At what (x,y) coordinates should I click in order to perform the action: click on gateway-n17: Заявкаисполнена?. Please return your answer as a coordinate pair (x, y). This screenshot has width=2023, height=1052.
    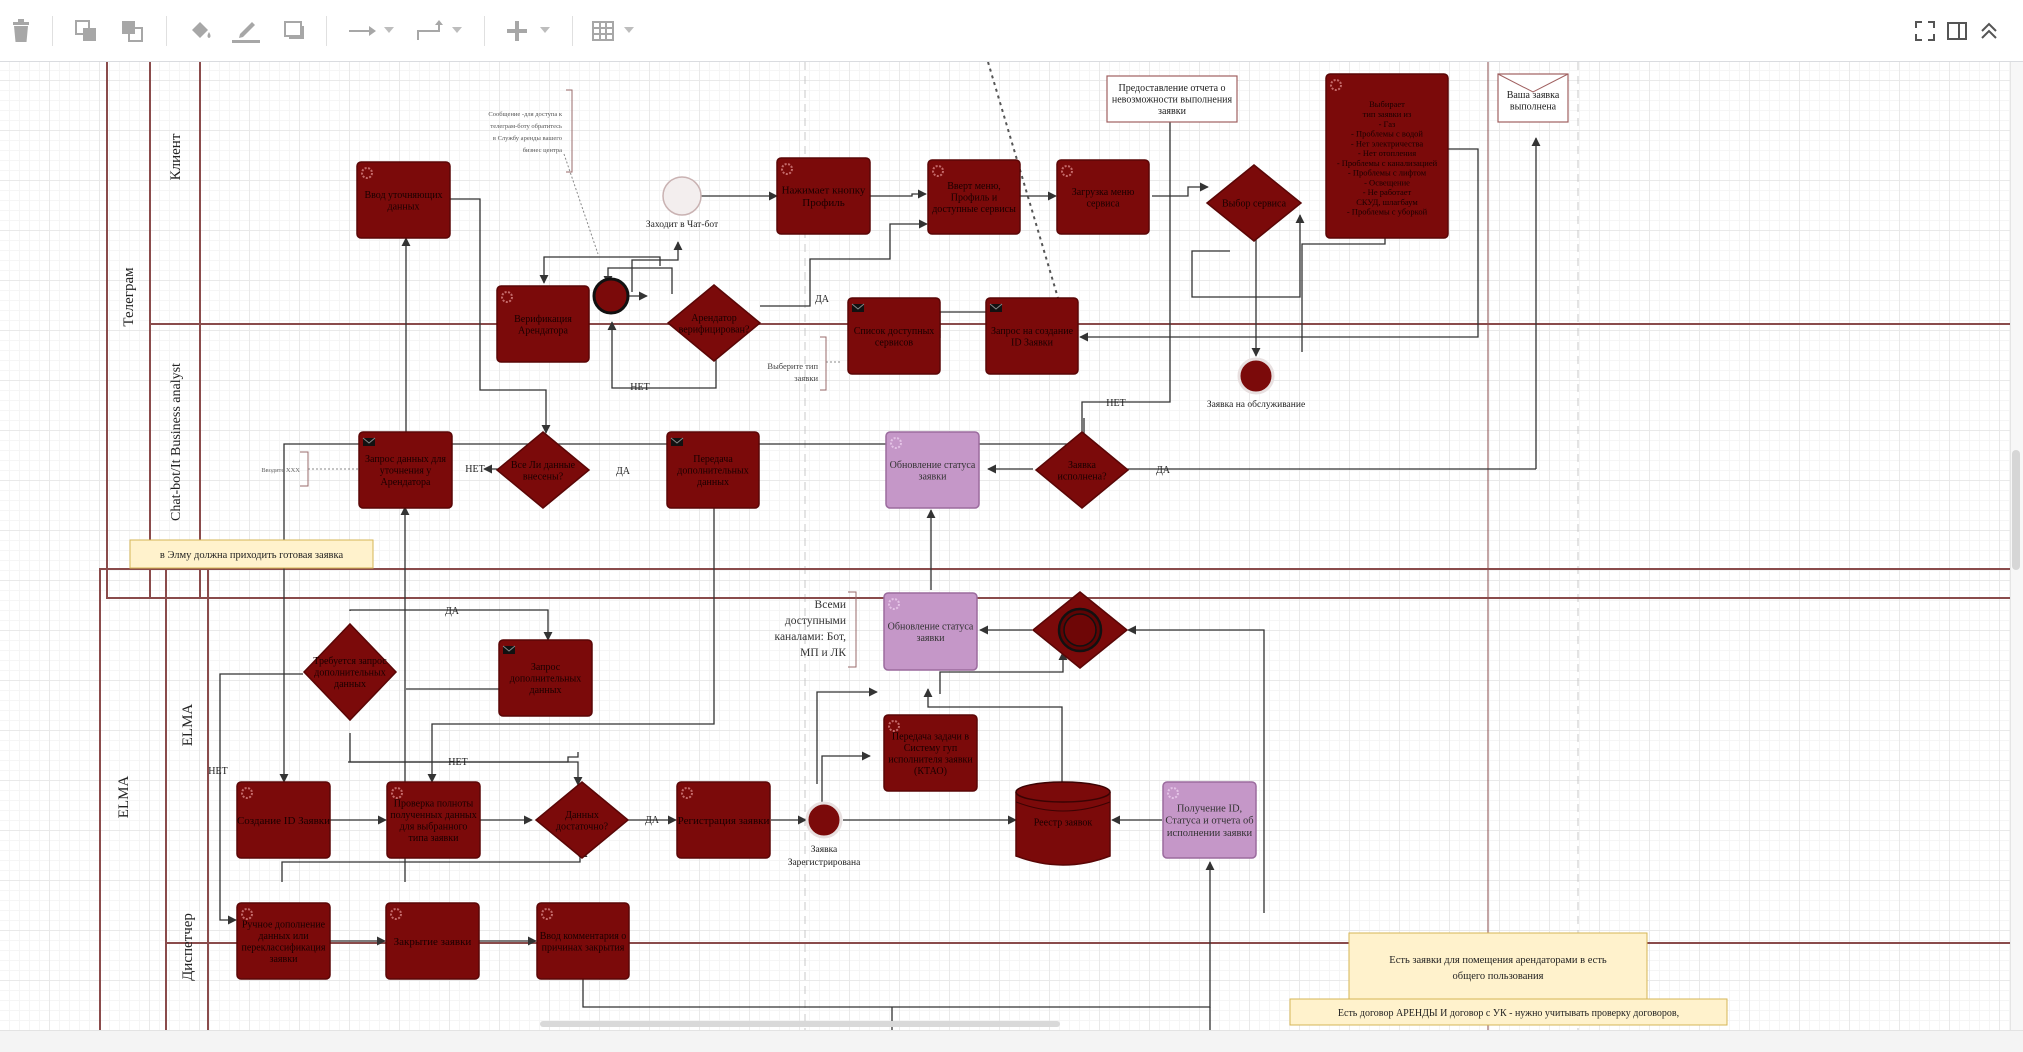
    Looking at the image, I should click on (1082, 470).